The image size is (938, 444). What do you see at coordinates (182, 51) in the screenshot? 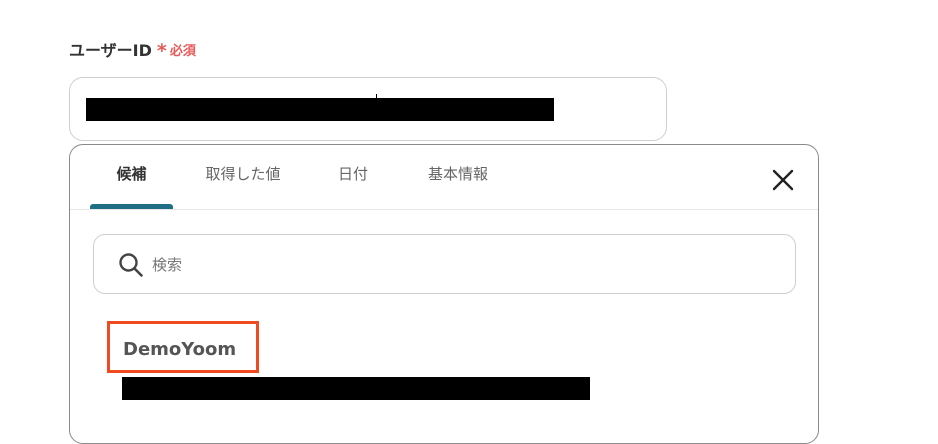
I see `required-text: 必須` at bounding box center [182, 51].